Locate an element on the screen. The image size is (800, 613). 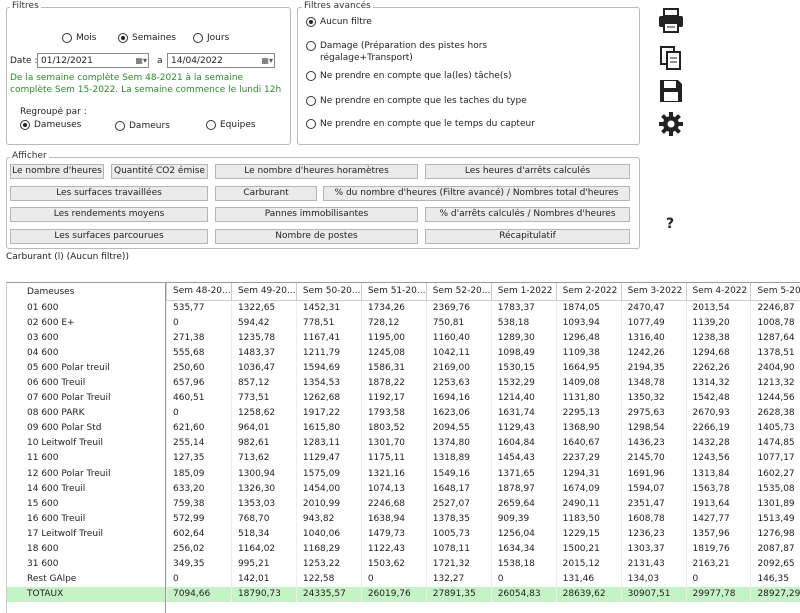
table-cell: 1242,26 is located at coordinates (653, 353).